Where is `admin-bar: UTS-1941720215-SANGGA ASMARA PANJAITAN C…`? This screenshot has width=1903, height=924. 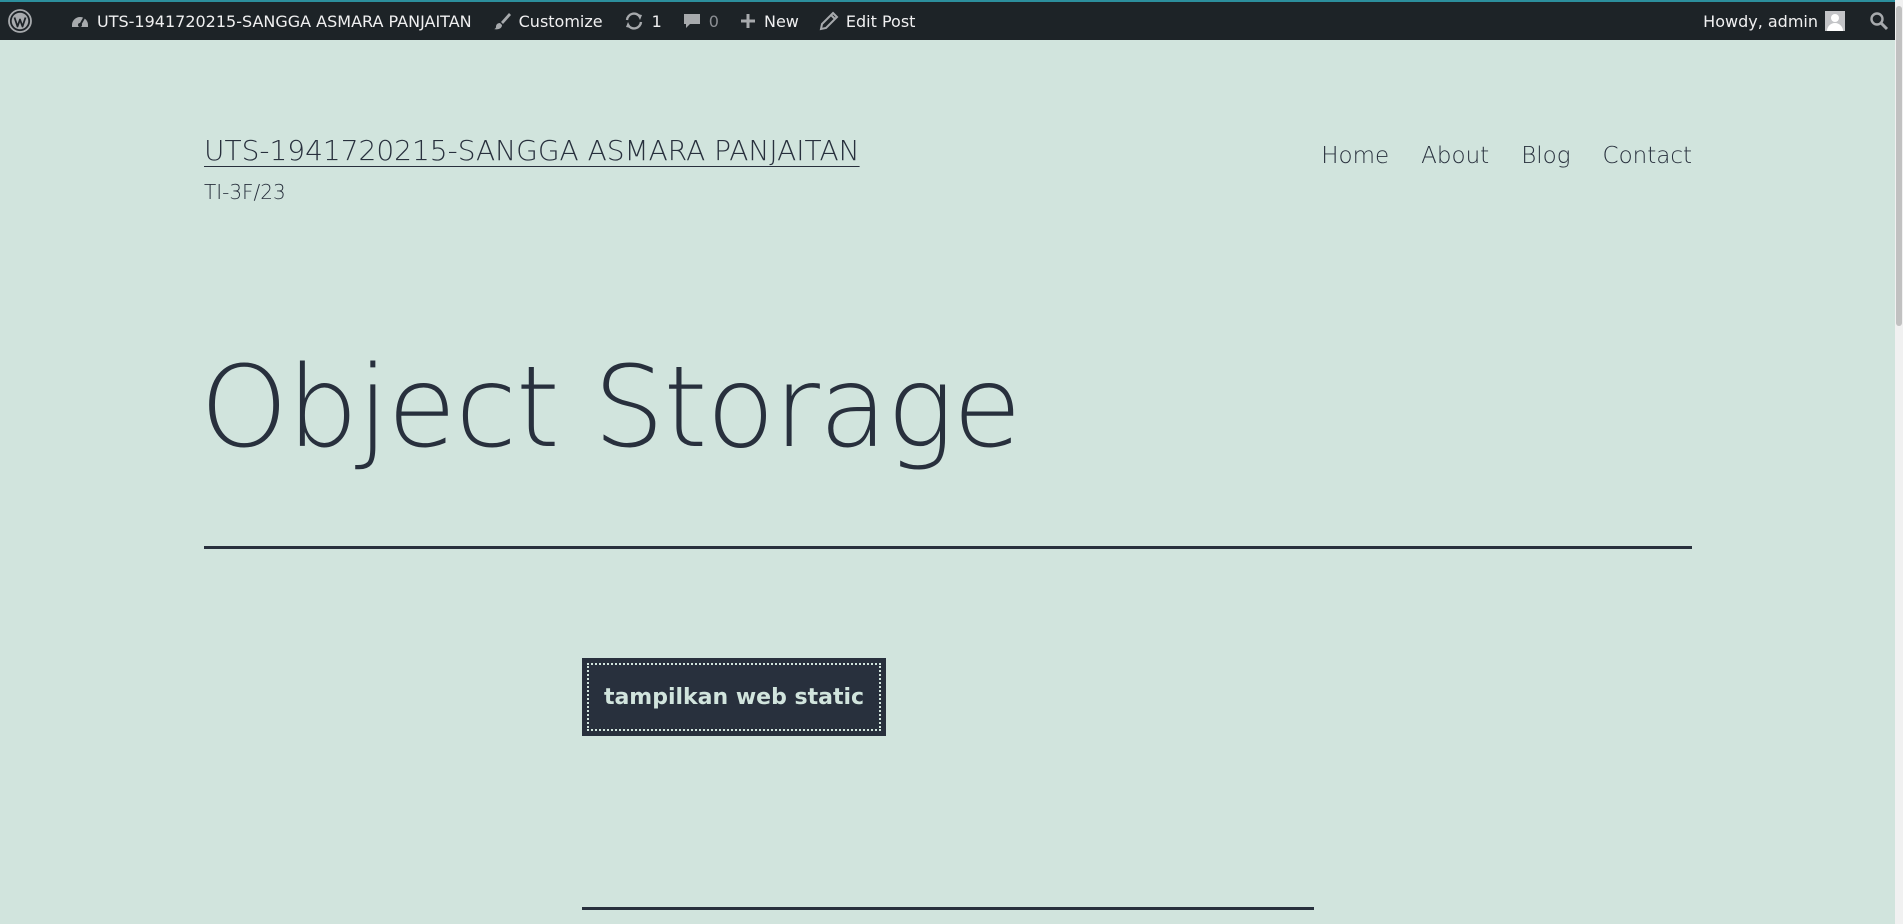
admin-bar: UTS-1941720215-SANGGA ASMARA PANJAITAN C… is located at coordinates (951, 20).